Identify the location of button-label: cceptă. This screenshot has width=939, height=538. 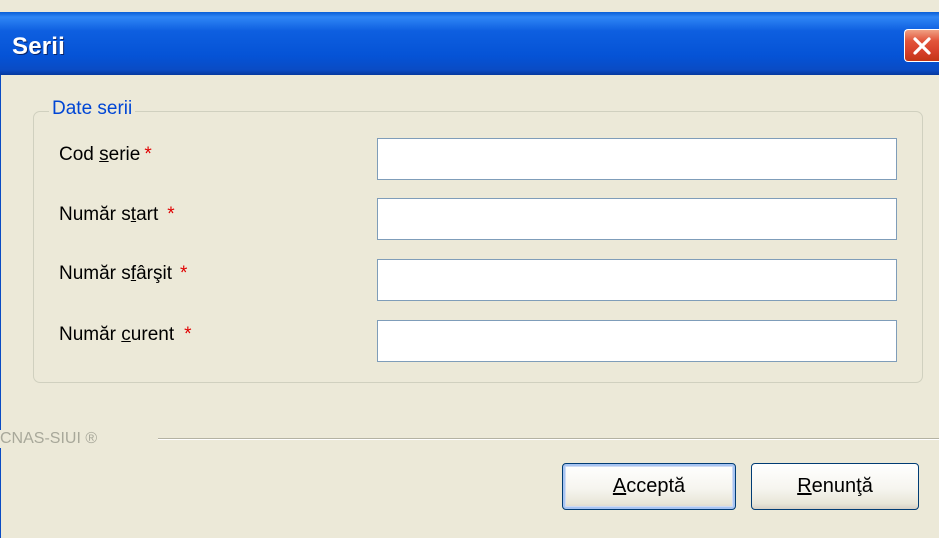
(656, 486).